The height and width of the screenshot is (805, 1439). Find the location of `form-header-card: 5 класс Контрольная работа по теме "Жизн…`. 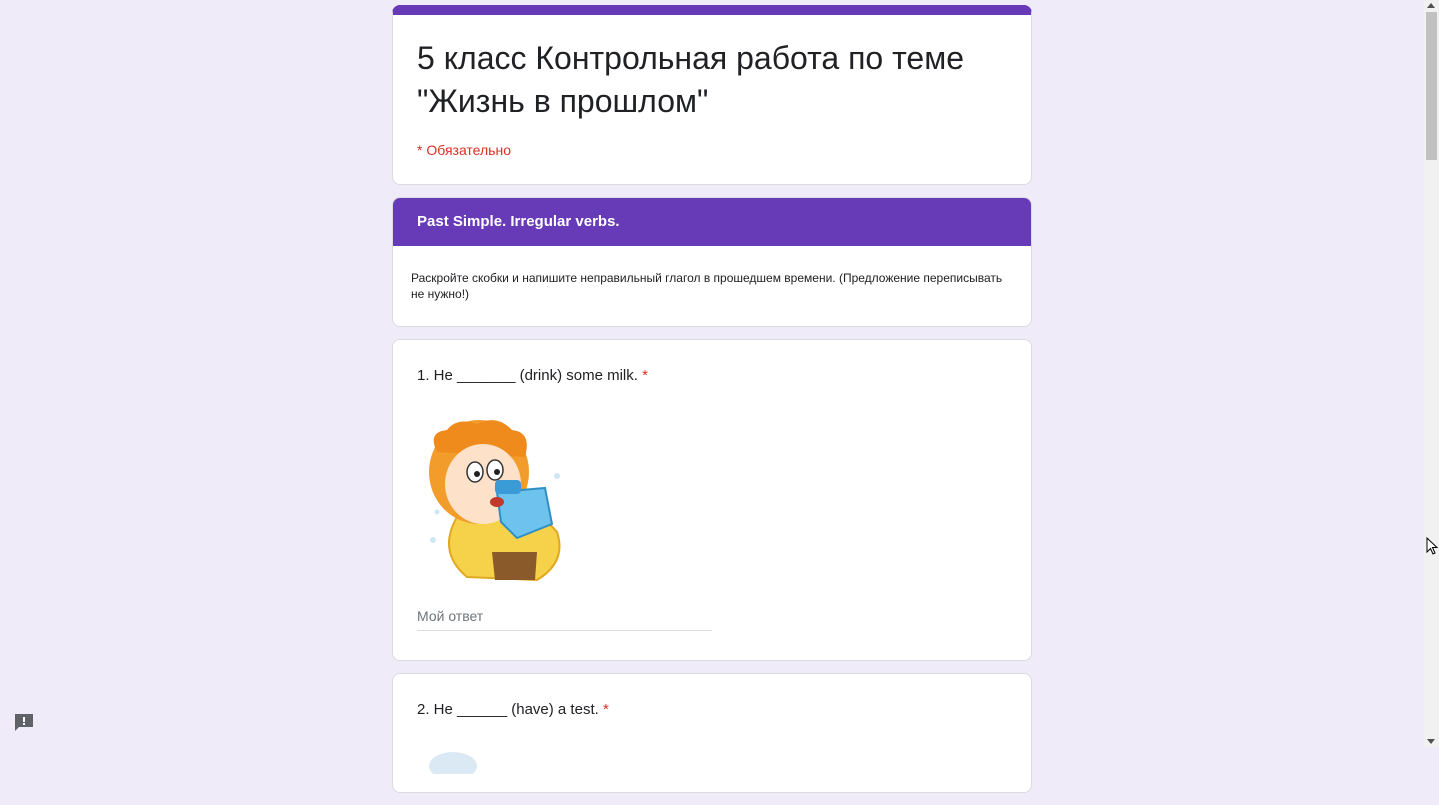

form-header-card: 5 класс Контрольная работа по теме "Жизн… is located at coordinates (712, 95).